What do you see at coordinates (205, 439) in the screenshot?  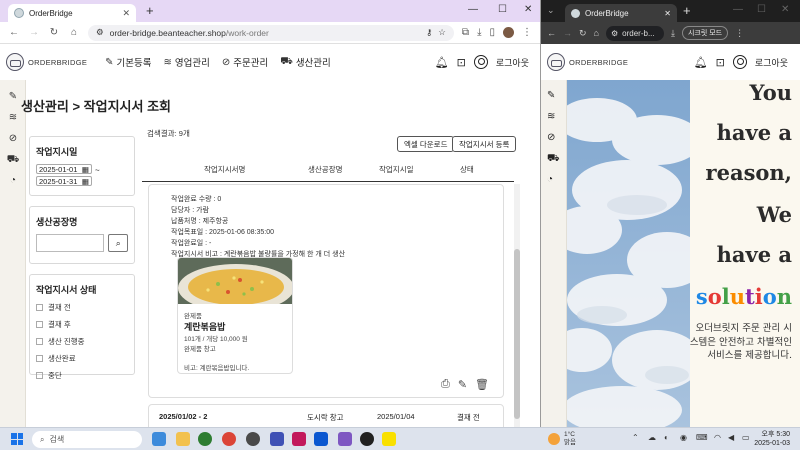 I see `edge-icon` at bounding box center [205, 439].